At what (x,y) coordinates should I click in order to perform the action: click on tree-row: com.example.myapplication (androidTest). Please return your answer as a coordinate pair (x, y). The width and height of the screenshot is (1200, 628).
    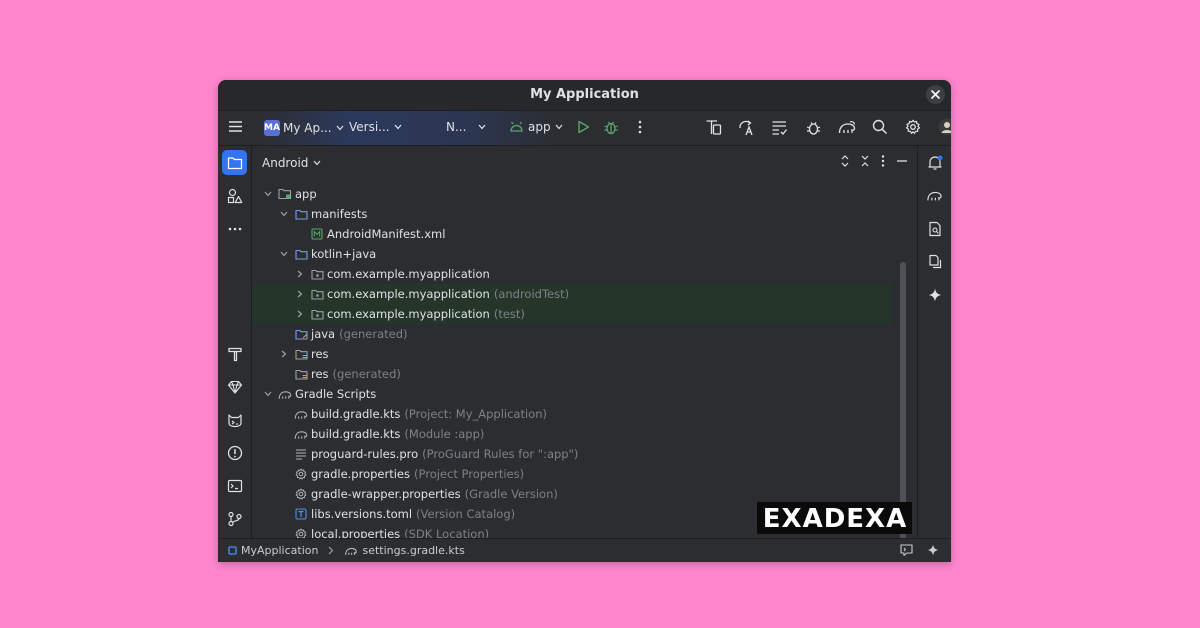
    Looking at the image, I should click on (572, 294).